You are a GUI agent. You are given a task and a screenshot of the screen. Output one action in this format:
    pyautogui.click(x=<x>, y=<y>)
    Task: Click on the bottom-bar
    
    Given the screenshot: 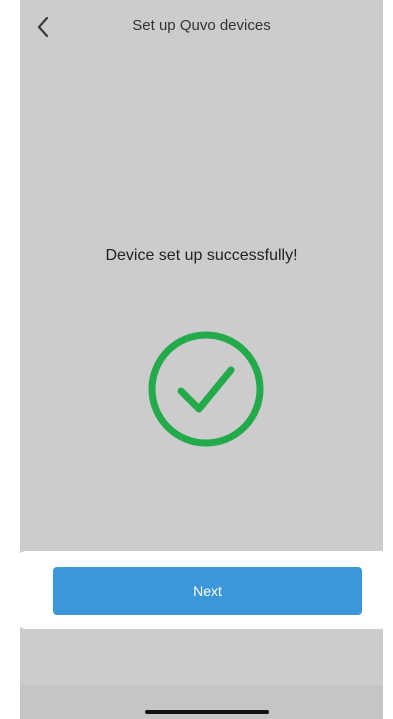 What is the action you would take?
    pyautogui.click(x=201, y=702)
    